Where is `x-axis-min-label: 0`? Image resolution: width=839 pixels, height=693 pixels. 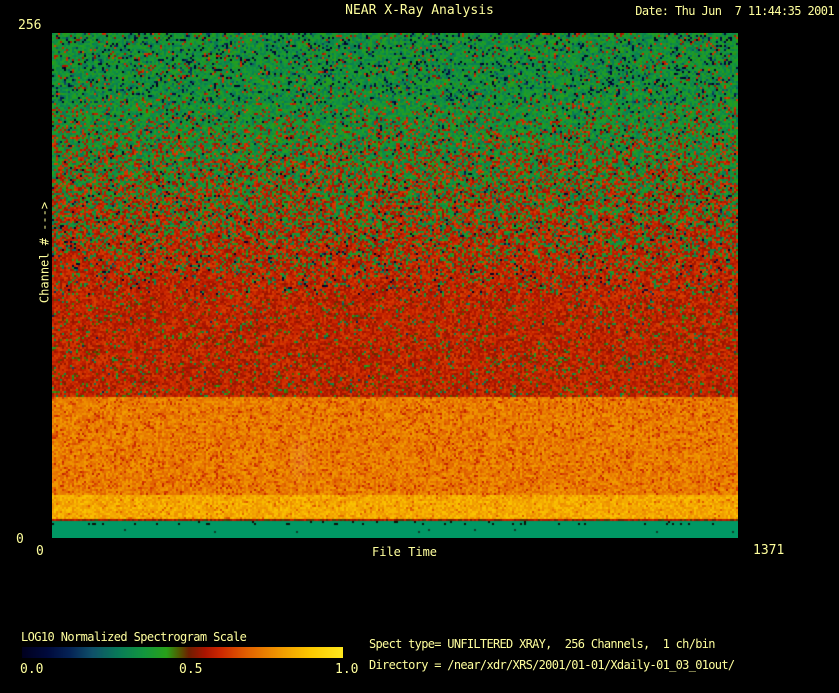 x-axis-min-label: 0 is located at coordinates (40, 551).